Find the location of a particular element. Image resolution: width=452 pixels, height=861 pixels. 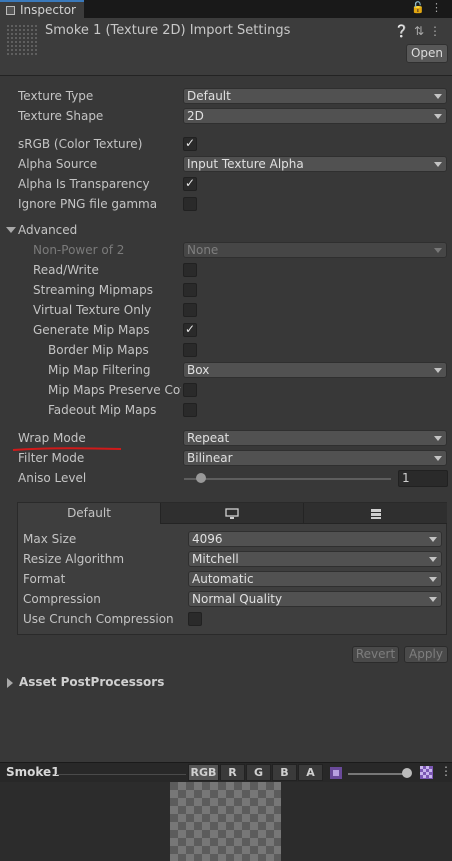

preset-icon: ⇅ is located at coordinates (421, 31).